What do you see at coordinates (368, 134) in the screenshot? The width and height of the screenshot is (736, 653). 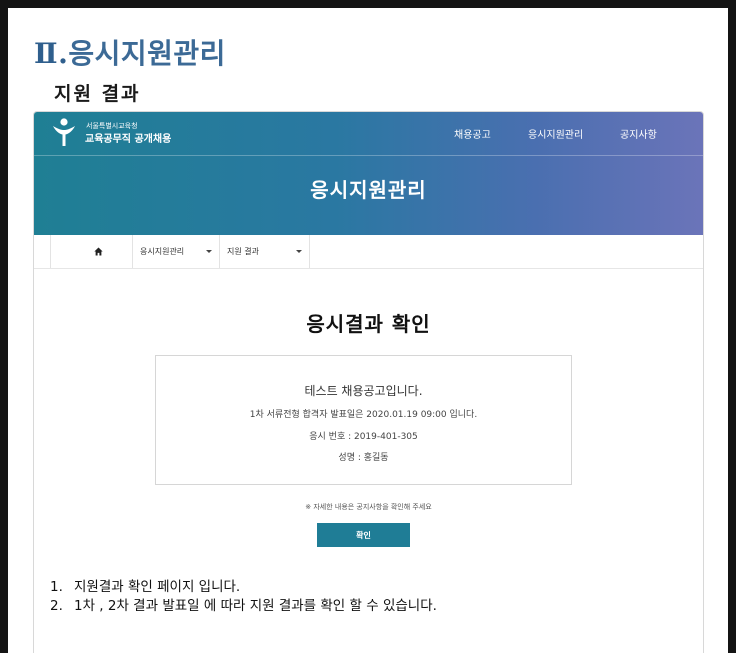 I see `top-navigation-bar: 서울특별시교육청 교육공무직 공개채용 채용공고 응시지원관리 공지사항` at bounding box center [368, 134].